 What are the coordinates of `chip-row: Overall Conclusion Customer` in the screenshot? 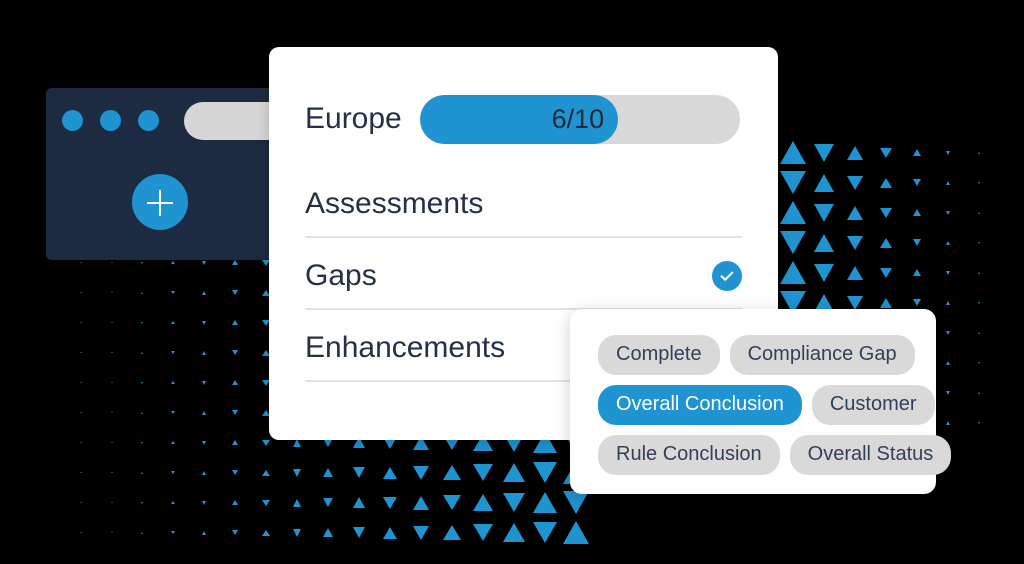 It's located at (767, 405).